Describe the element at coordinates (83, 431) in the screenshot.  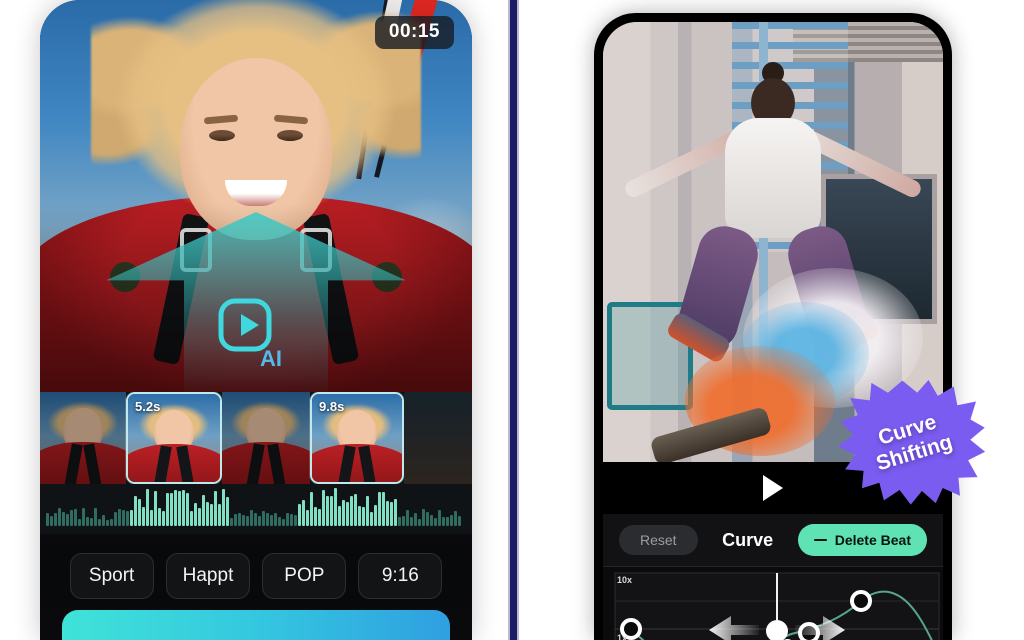
I see `clip-face` at that location.